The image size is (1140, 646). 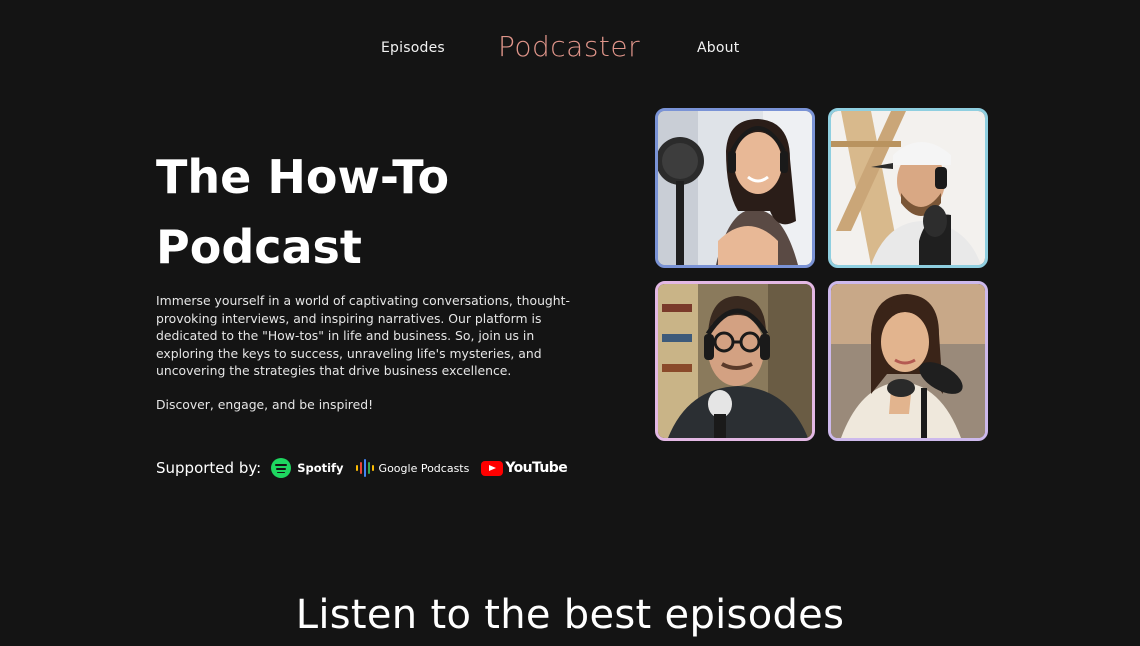 What do you see at coordinates (908, 361) in the screenshot?
I see `host-photo-woman-headphones` at bounding box center [908, 361].